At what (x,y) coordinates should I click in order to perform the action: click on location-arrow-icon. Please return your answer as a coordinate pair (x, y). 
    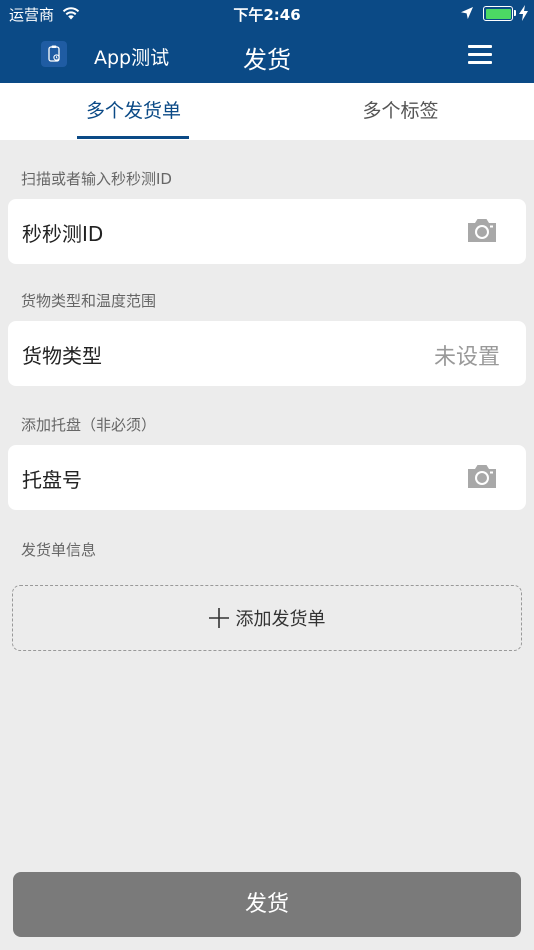
    Looking at the image, I should click on (467, 13).